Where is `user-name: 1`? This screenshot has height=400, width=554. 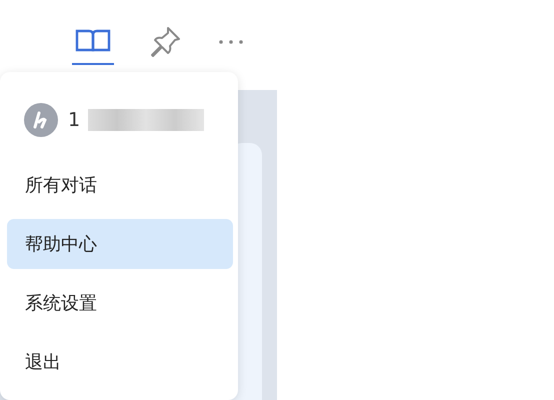 user-name: 1 is located at coordinates (74, 120).